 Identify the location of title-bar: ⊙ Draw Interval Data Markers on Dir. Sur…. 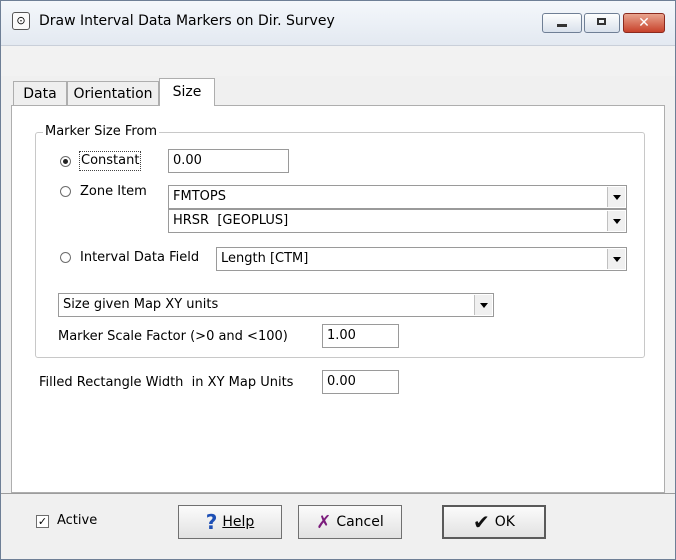
(338, 23).